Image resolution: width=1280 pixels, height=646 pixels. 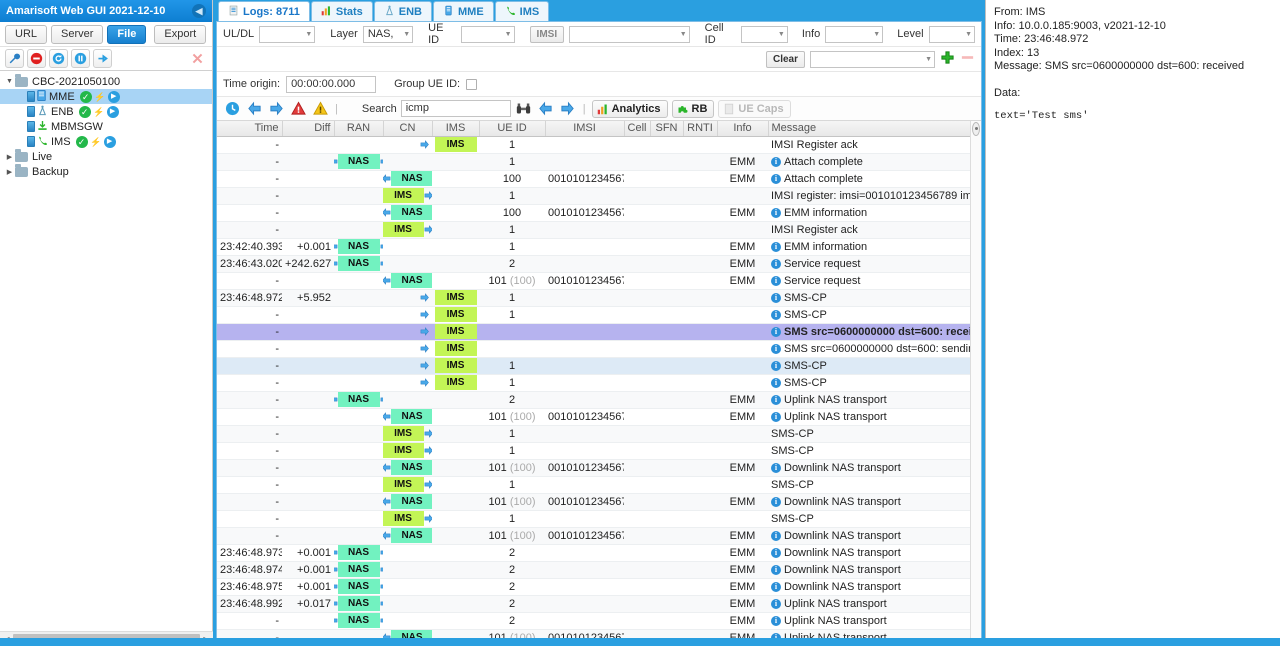 I want to click on search-next-icon, so click(x=568, y=109).